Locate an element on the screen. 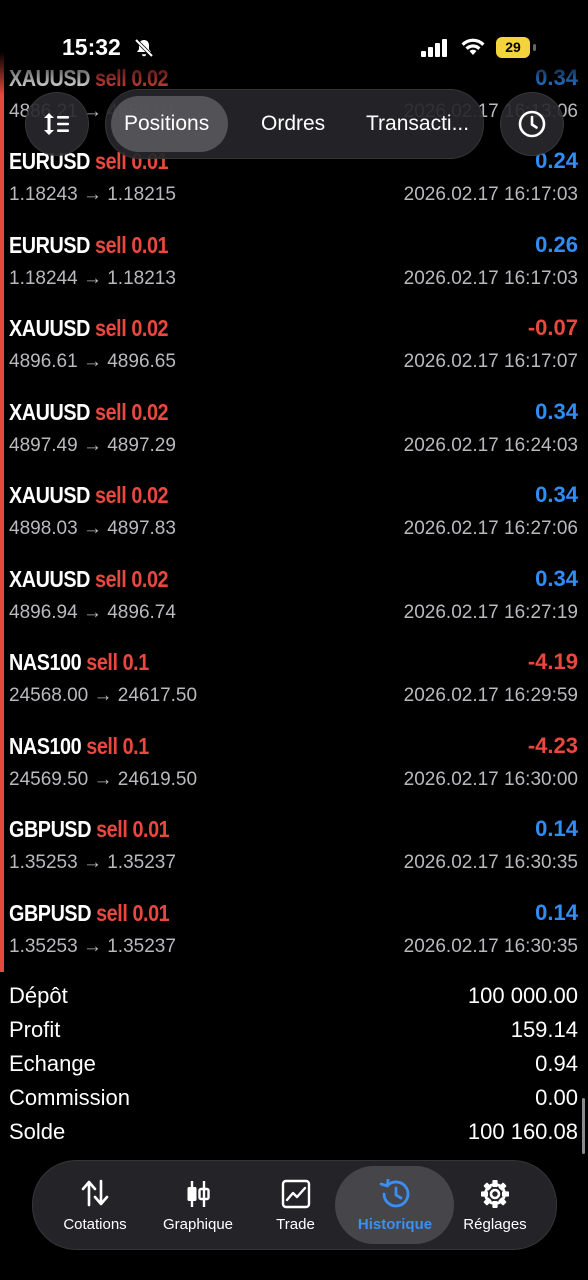  tab-graphique: Graphique is located at coordinates (198, 1205).